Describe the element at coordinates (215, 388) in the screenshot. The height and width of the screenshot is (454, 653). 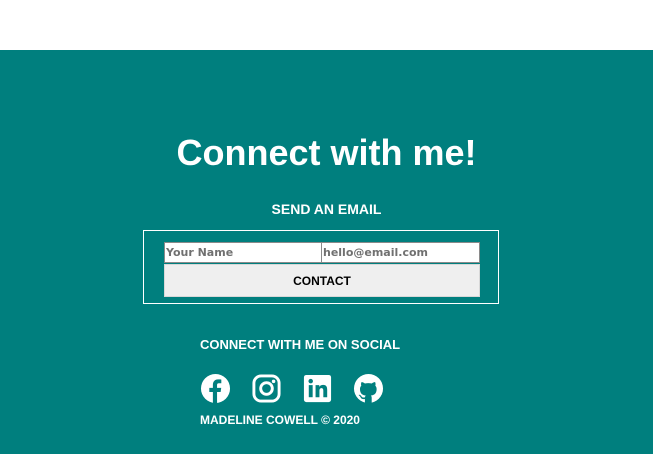
I see `facebook-icon` at that location.